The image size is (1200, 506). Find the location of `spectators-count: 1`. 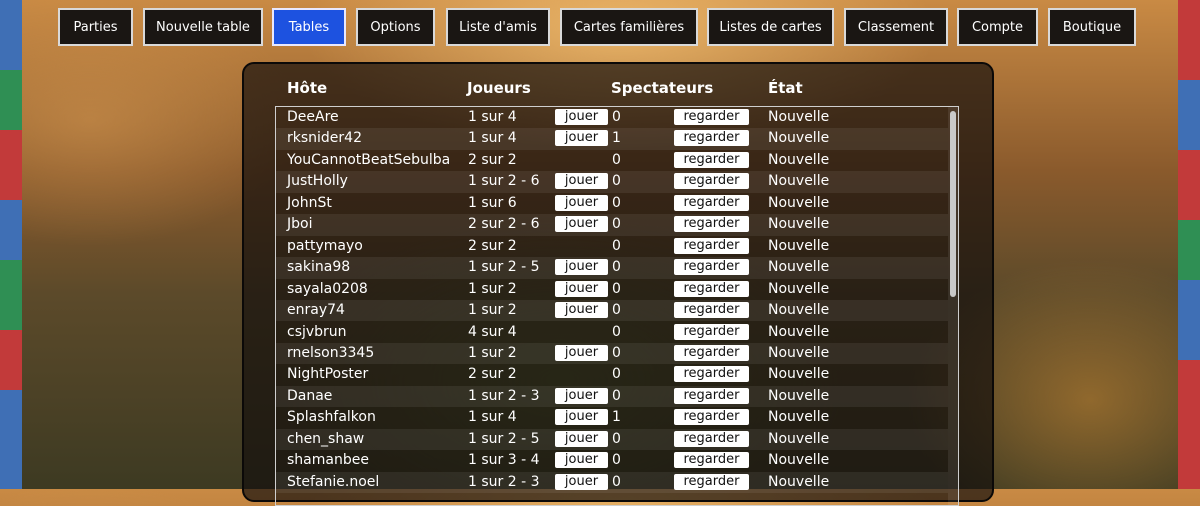

spectators-count: 1 is located at coordinates (616, 138).